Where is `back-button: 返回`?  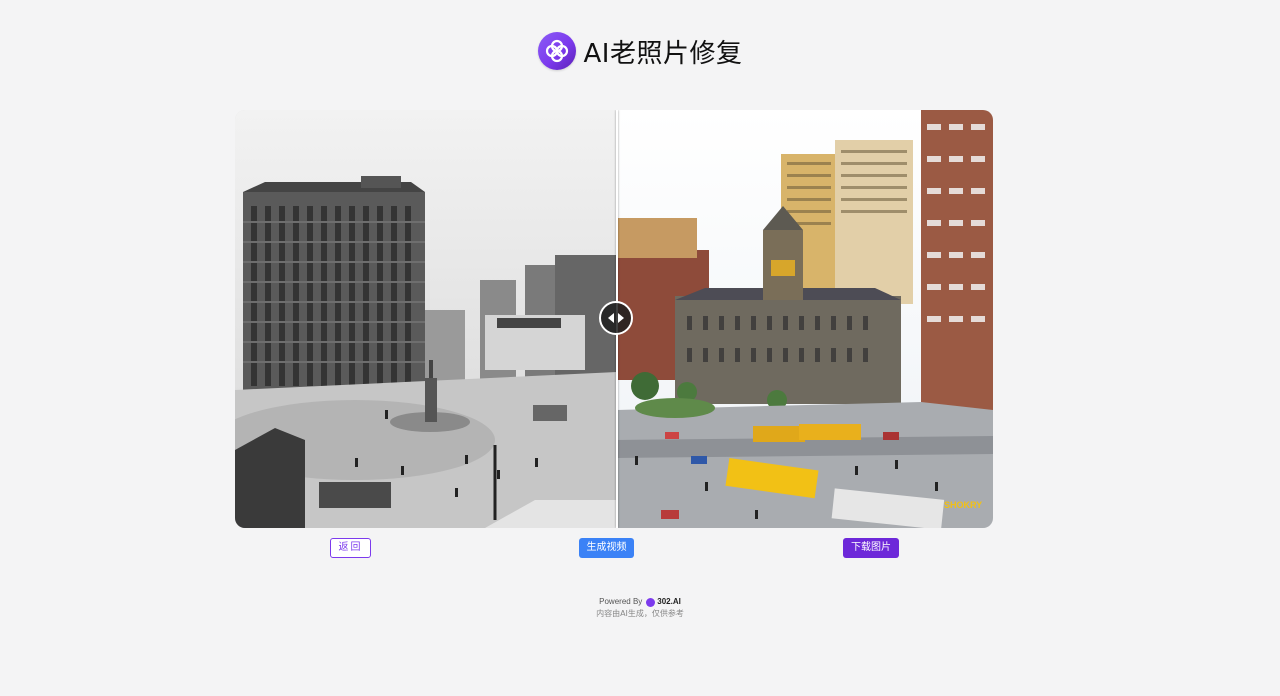 back-button: 返回 is located at coordinates (350, 548).